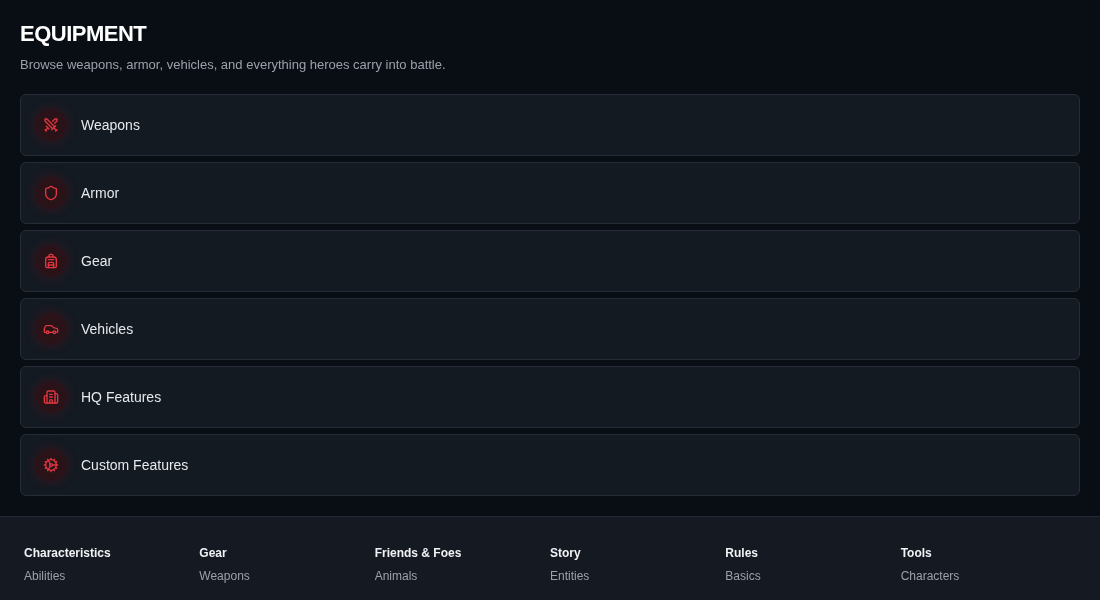 The image size is (1100, 600). What do you see at coordinates (743, 576) in the screenshot?
I see `footer-link: Basics` at bounding box center [743, 576].